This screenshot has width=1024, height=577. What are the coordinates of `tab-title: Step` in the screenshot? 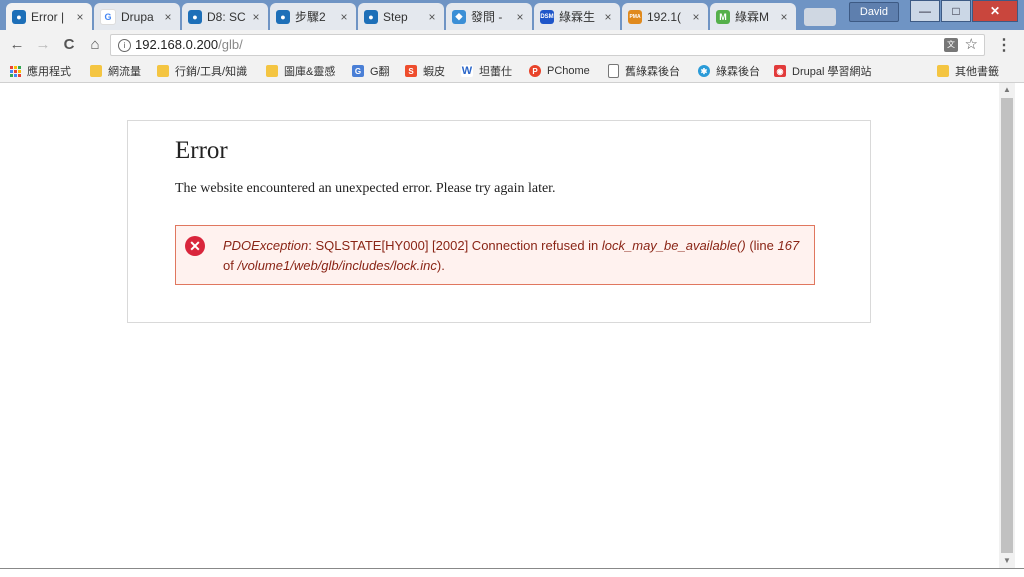 It's located at (395, 16).